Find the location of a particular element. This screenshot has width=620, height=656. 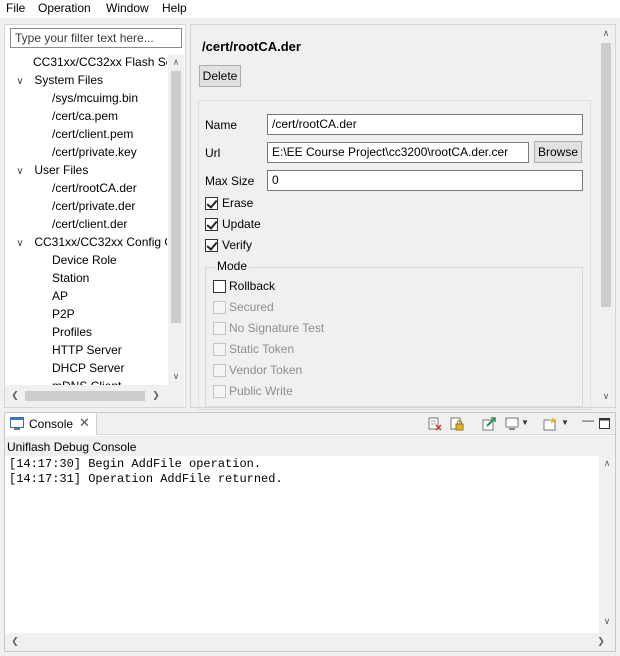

tree-item-private-key: /cert/private.key is located at coordinates (94, 152).